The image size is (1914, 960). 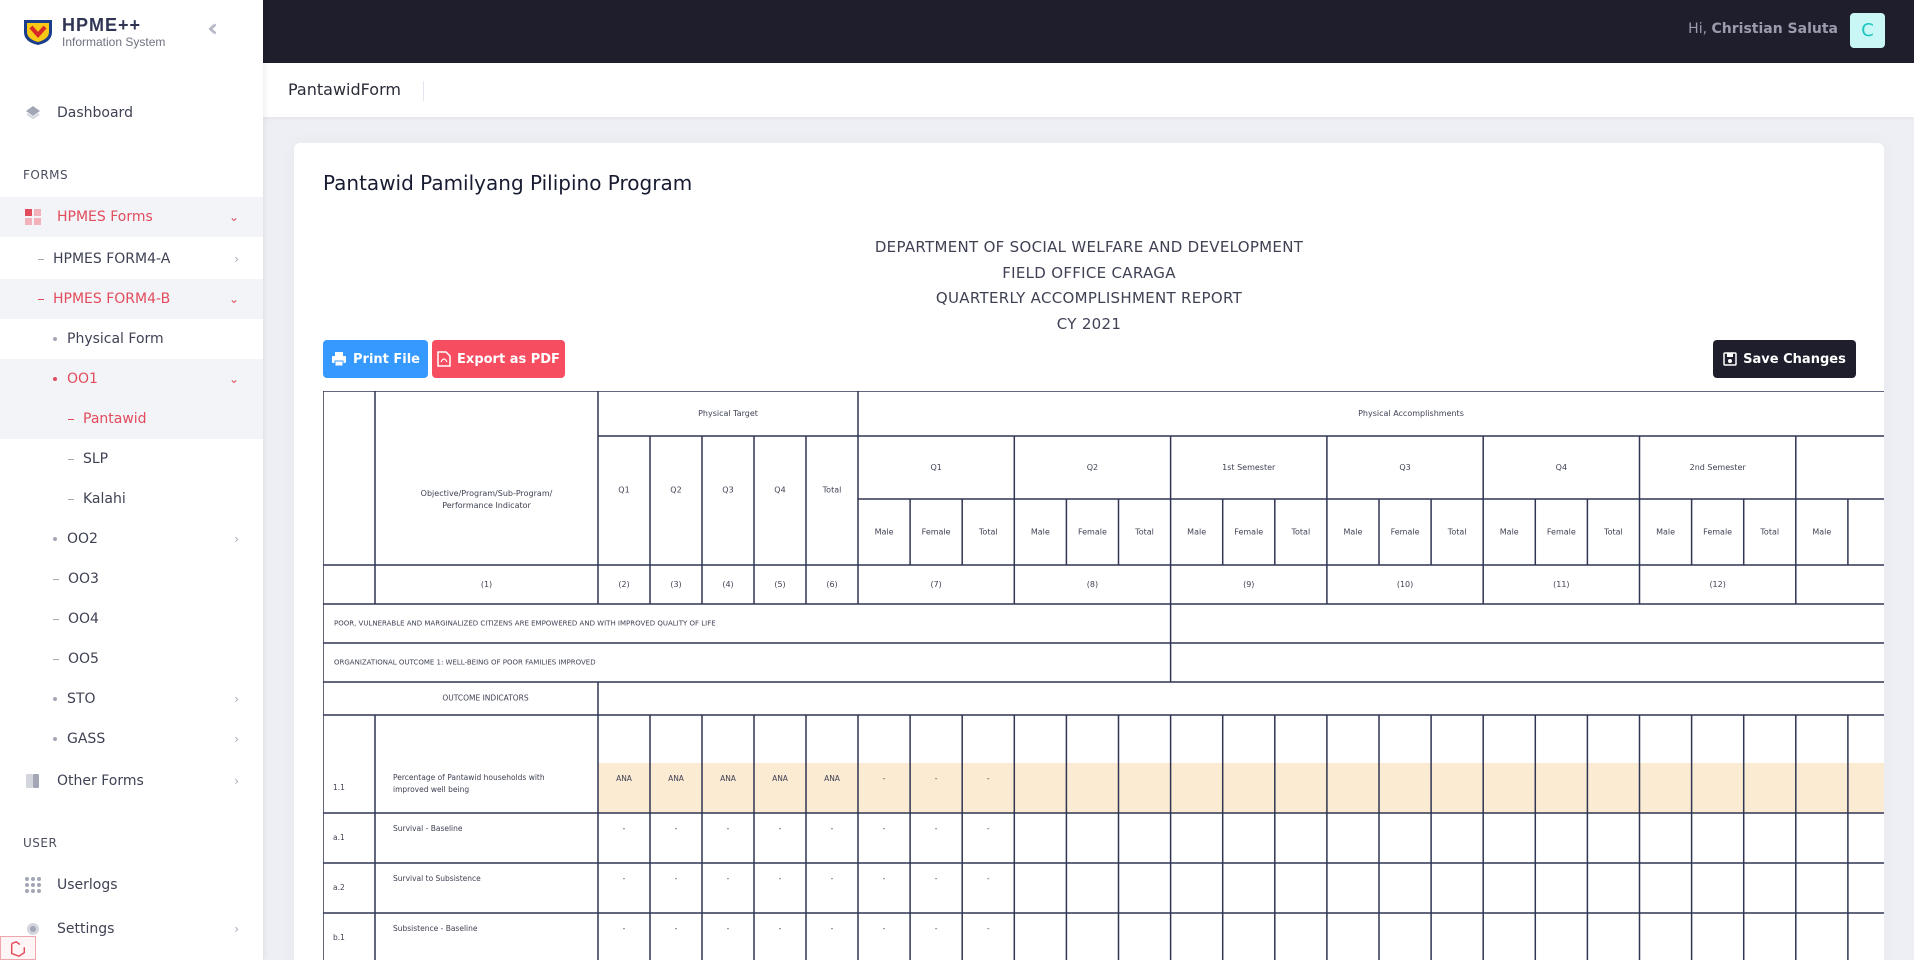 I want to click on save-changes-button: Save Changes, so click(x=1784, y=359).